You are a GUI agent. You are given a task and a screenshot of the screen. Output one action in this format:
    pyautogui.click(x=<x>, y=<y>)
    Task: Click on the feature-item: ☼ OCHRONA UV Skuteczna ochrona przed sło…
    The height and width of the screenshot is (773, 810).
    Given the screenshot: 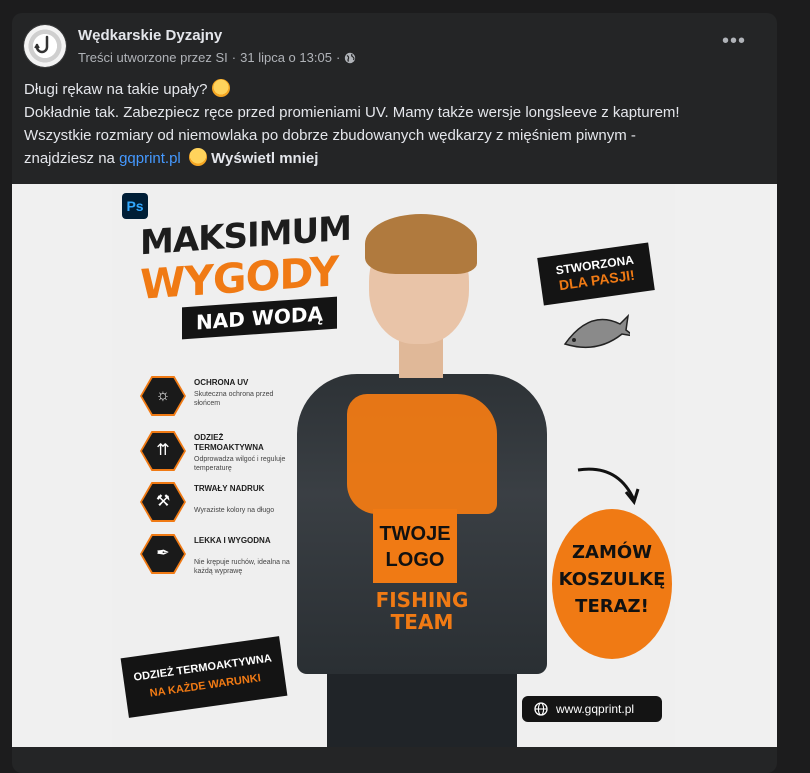 What is the action you would take?
    pyautogui.click(x=215, y=398)
    